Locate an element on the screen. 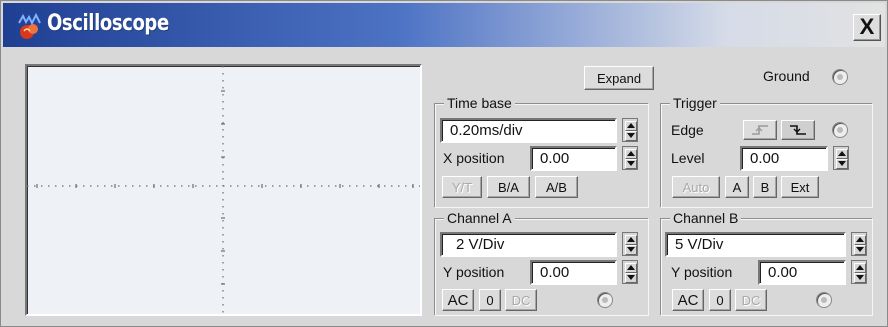 This screenshot has width=888, height=327. level-label: Level is located at coordinates (688, 158).